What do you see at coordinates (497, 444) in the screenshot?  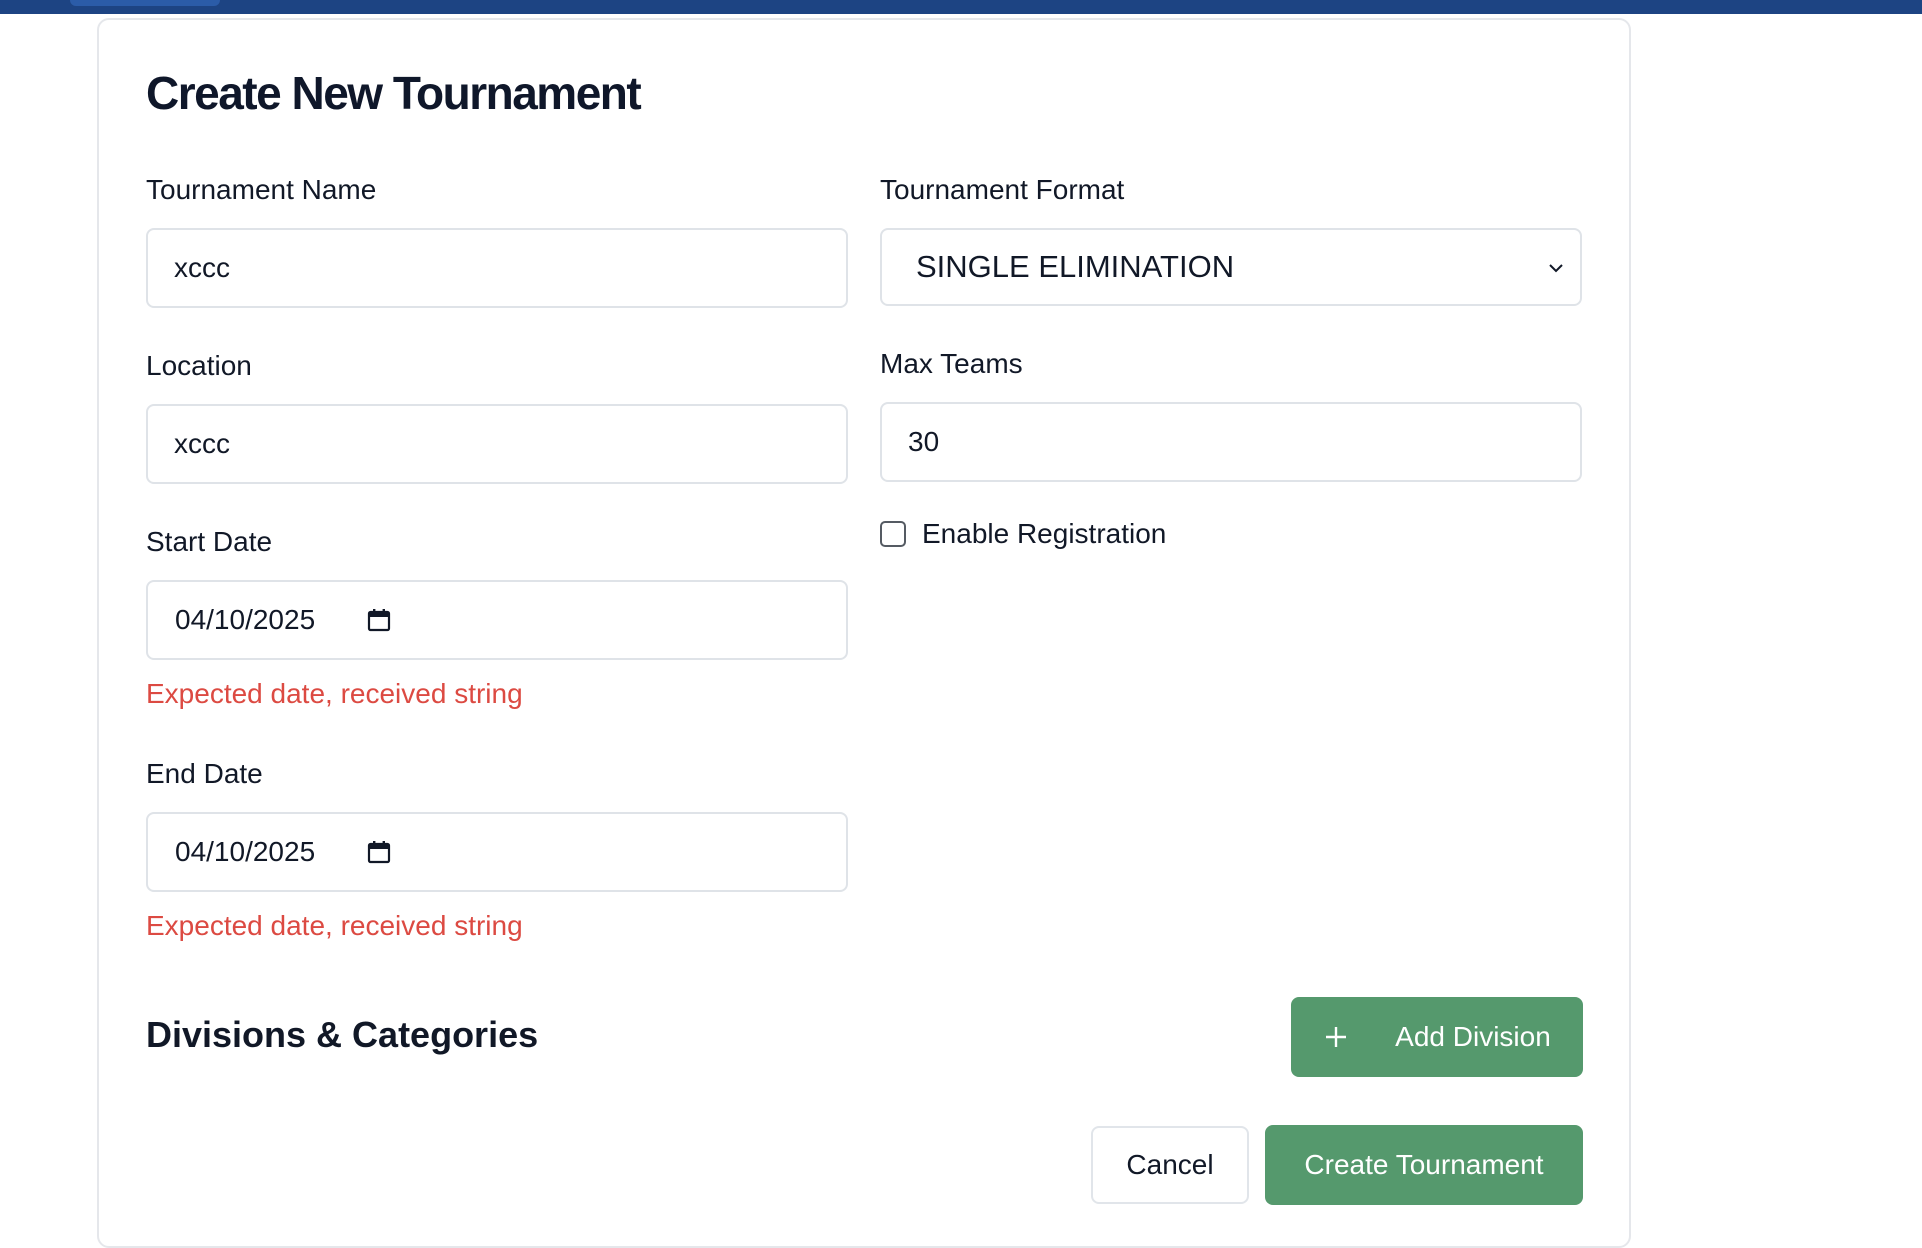 I see `location-input: xccc` at bounding box center [497, 444].